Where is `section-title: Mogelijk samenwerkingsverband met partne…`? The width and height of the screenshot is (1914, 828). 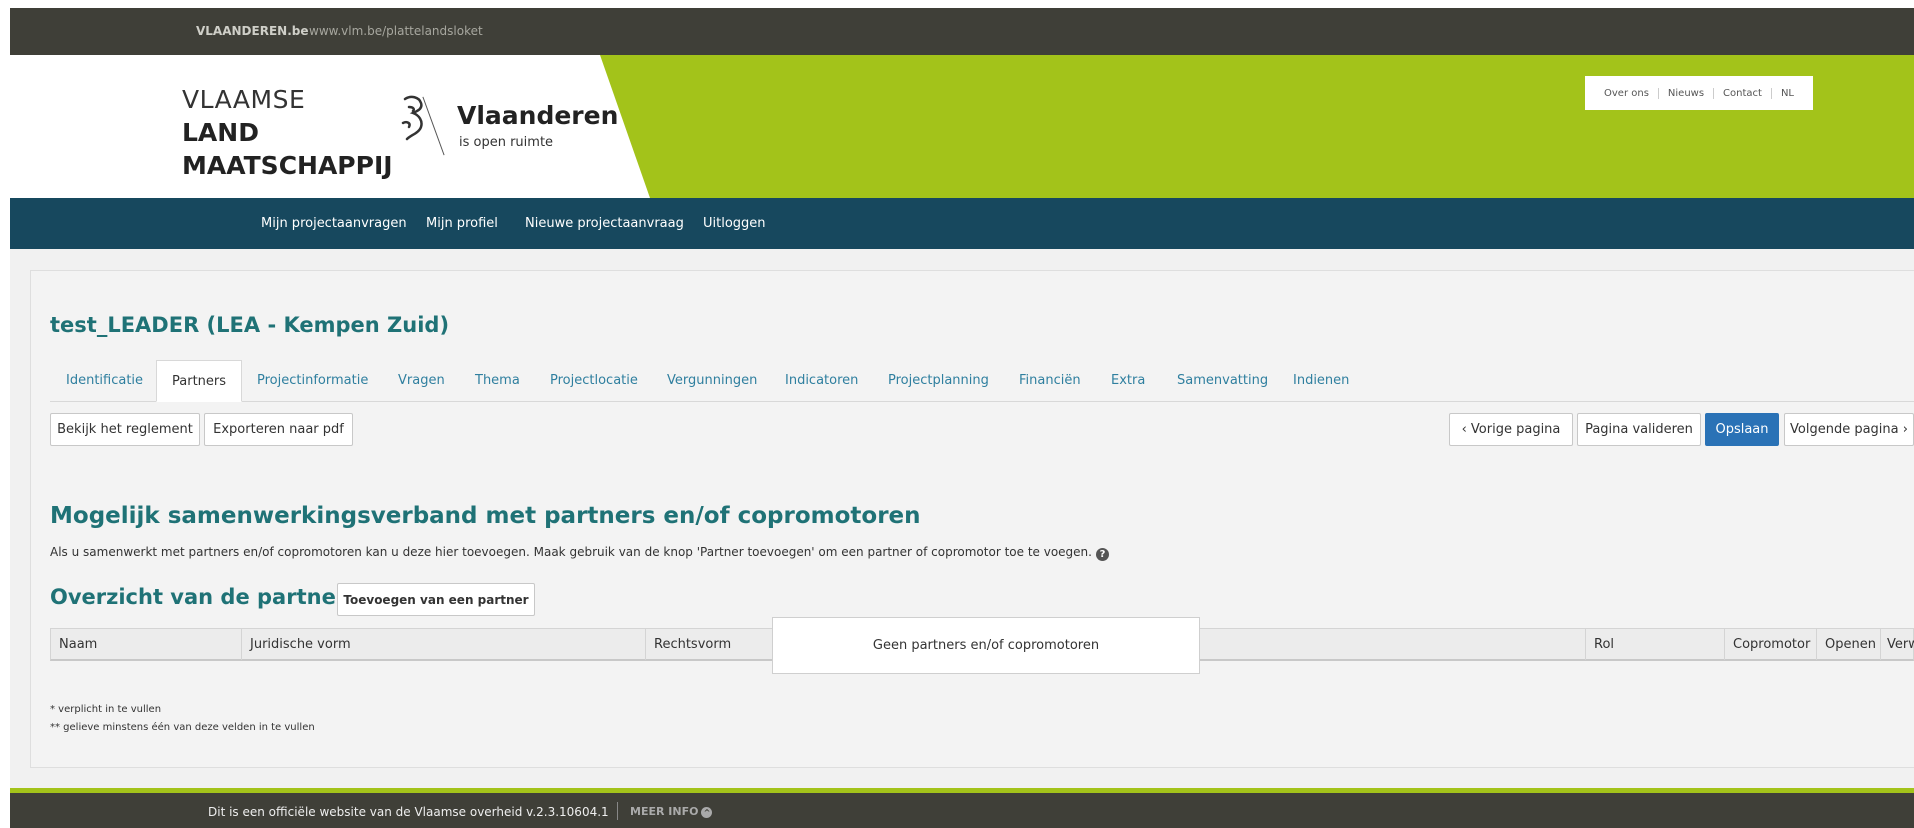
section-title: Mogelijk samenwerkingsverband met partne… is located at coordinates (485, 516).